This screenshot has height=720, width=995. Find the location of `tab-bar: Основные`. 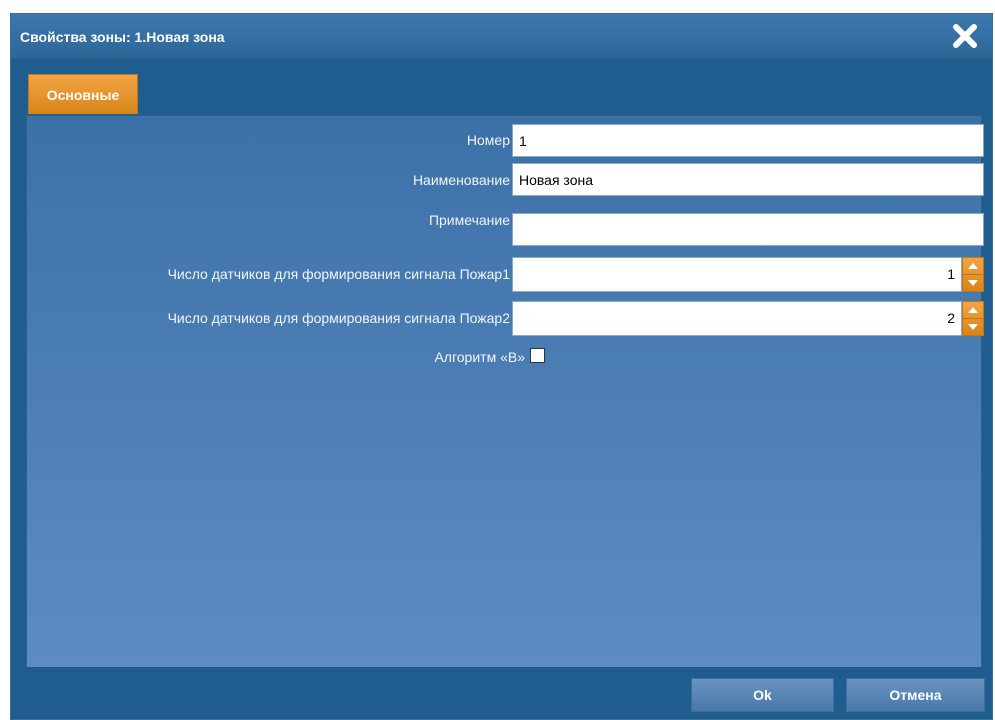

tab-bar: Основные is located at coordinates (501, 86).